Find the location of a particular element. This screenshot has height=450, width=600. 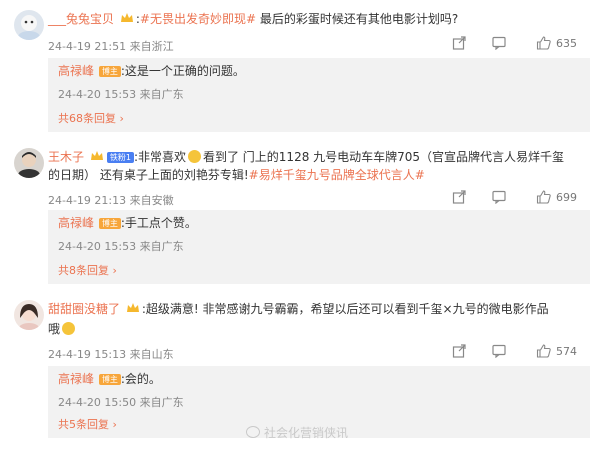

comment-text-continued: 哦 is located at coordinates (54, 329).